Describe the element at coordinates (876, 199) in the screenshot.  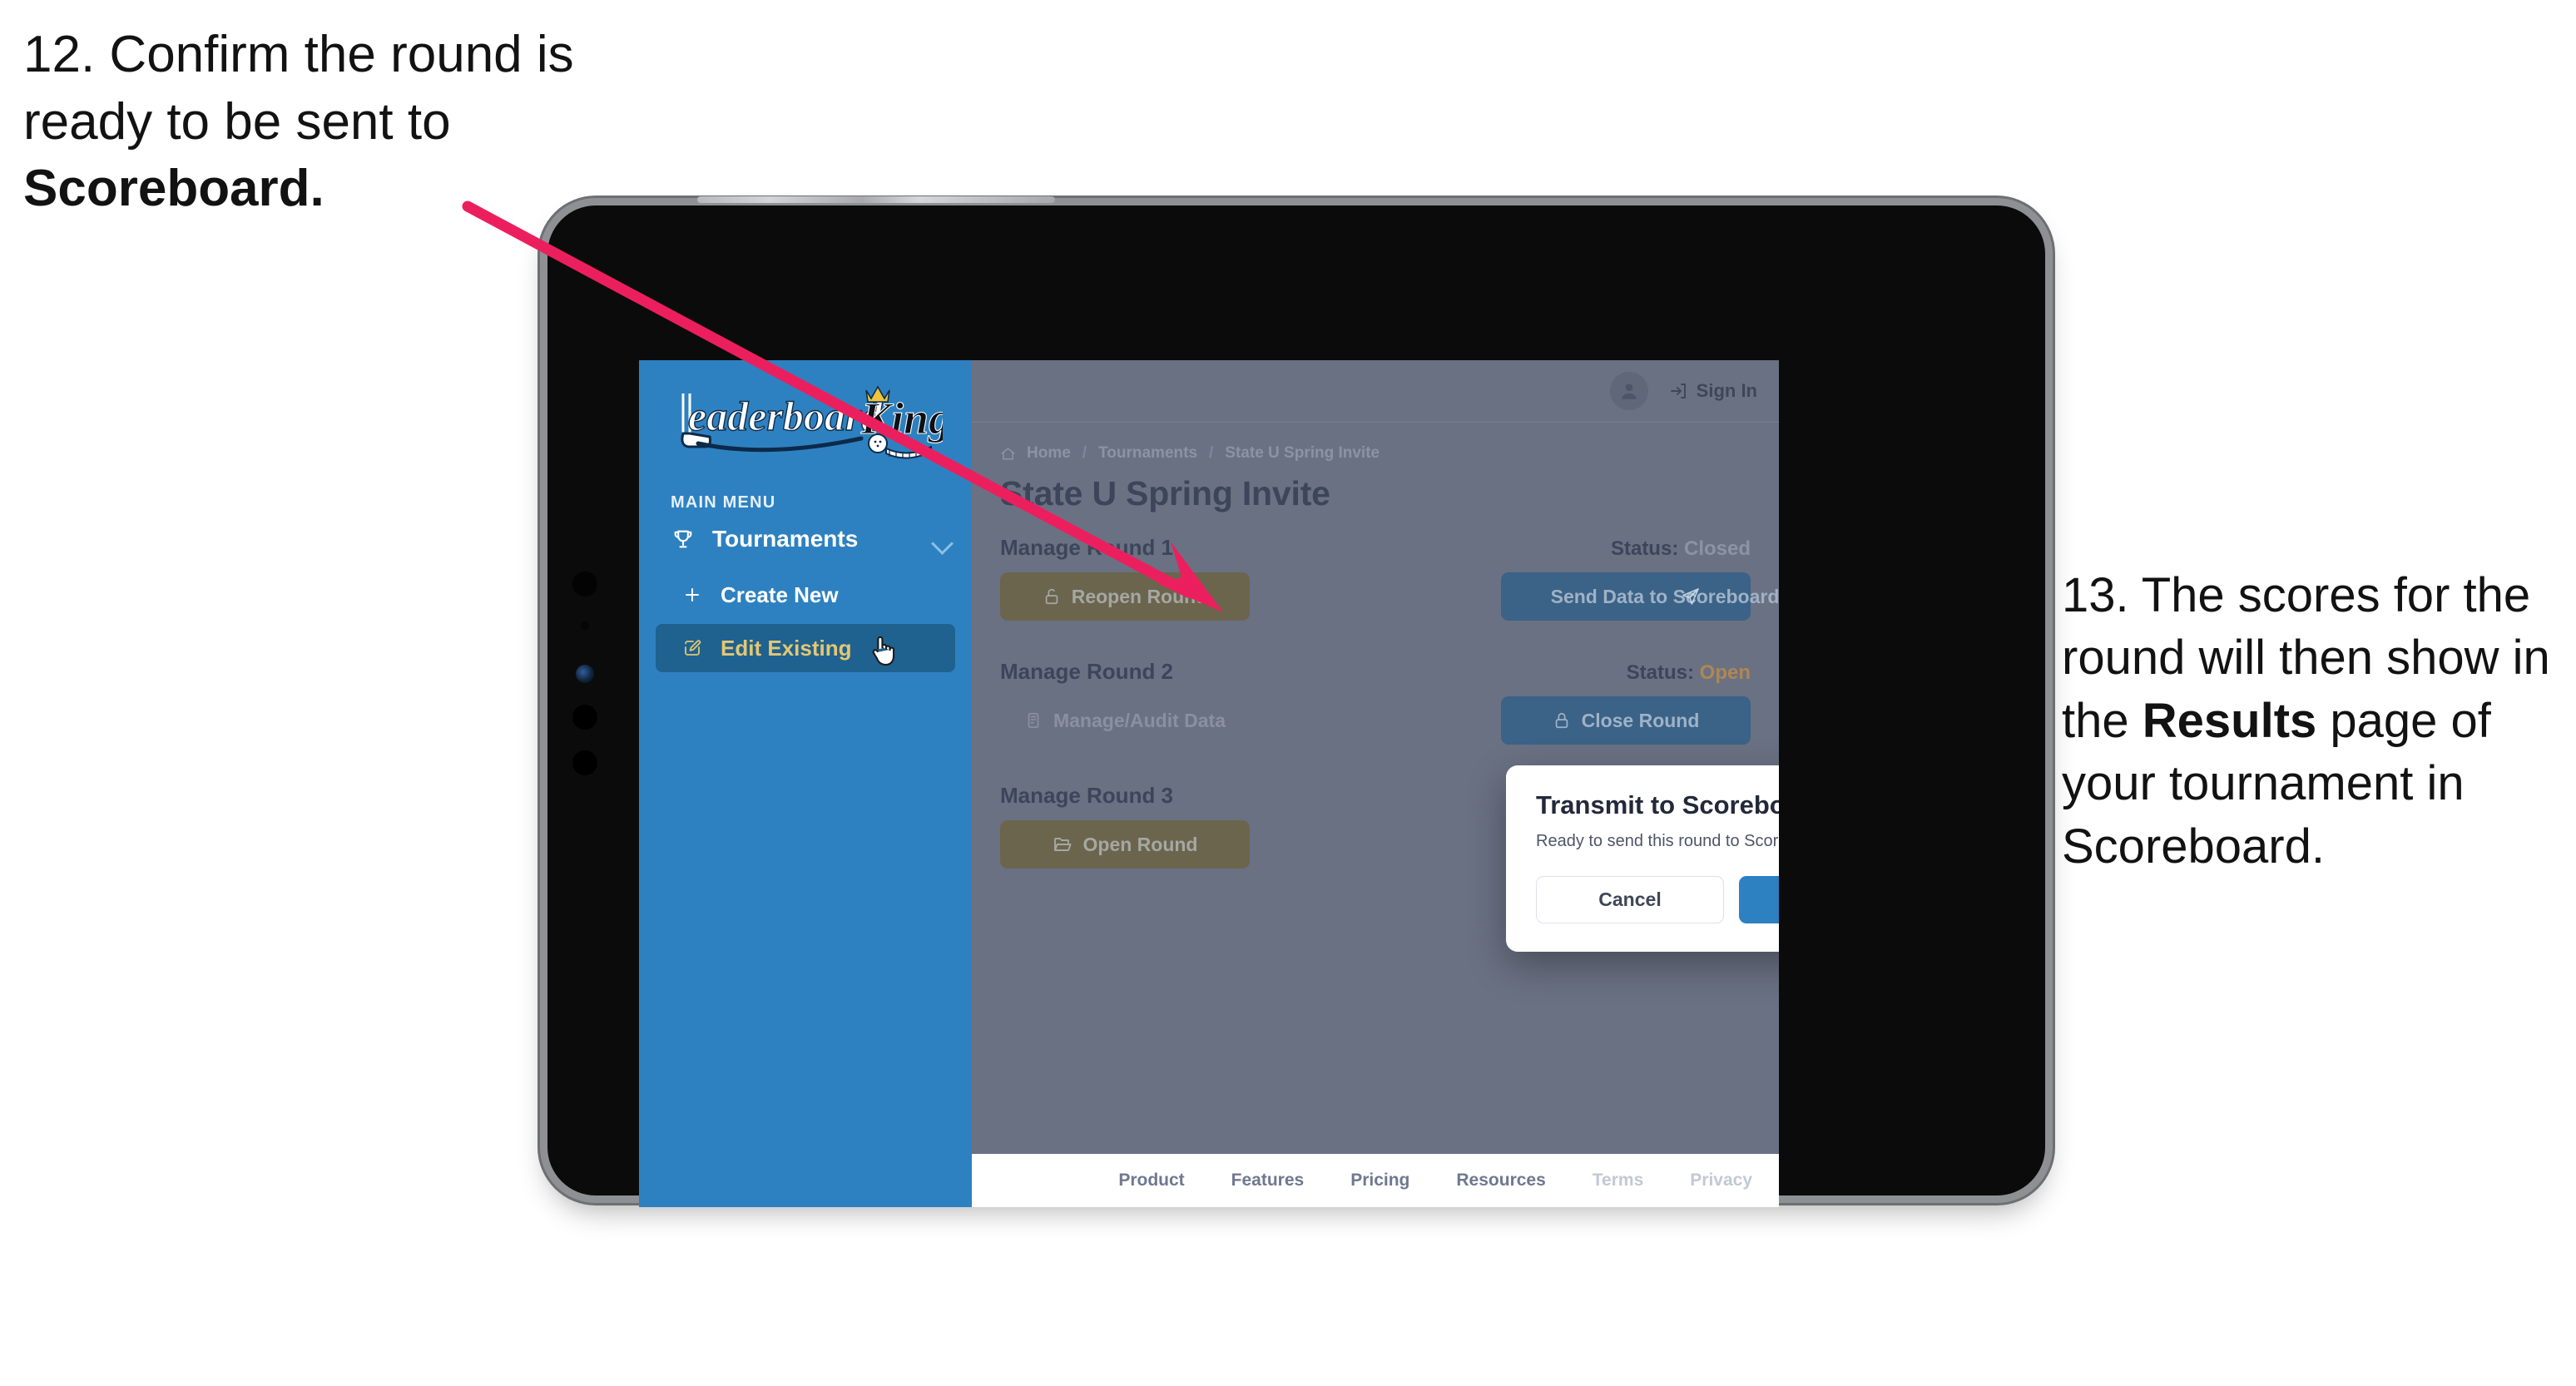
I see `tablet-top-edge-band` at that location.